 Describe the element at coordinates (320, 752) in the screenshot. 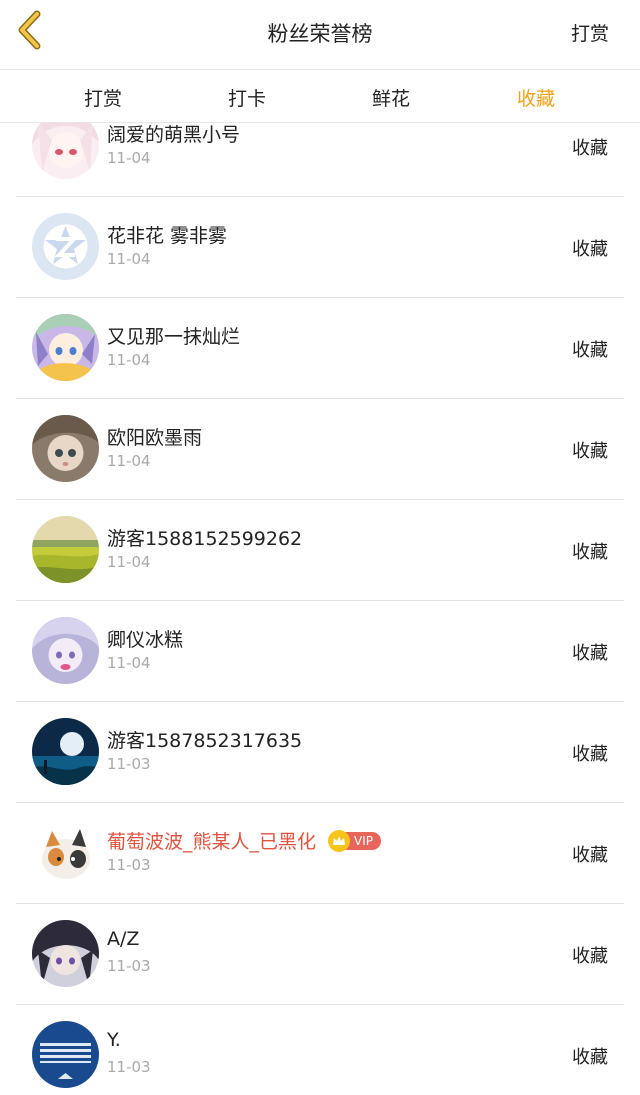

I see `list-item: 游客1587852317635 11-03 收藏` at that location.